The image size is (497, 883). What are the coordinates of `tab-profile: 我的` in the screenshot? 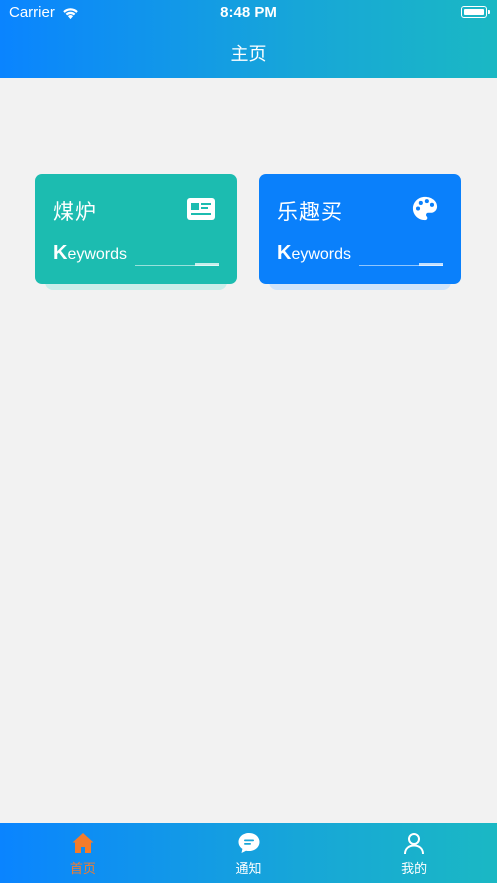 It's located at (414, 853).